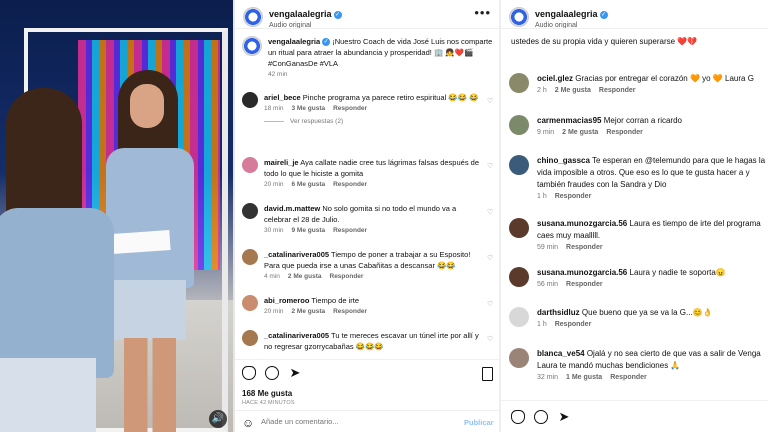  What do you see at coordinates (282, 97) in the screenshot?
I see `comment-user: ariel_bece` at bounding box center [282, 97].